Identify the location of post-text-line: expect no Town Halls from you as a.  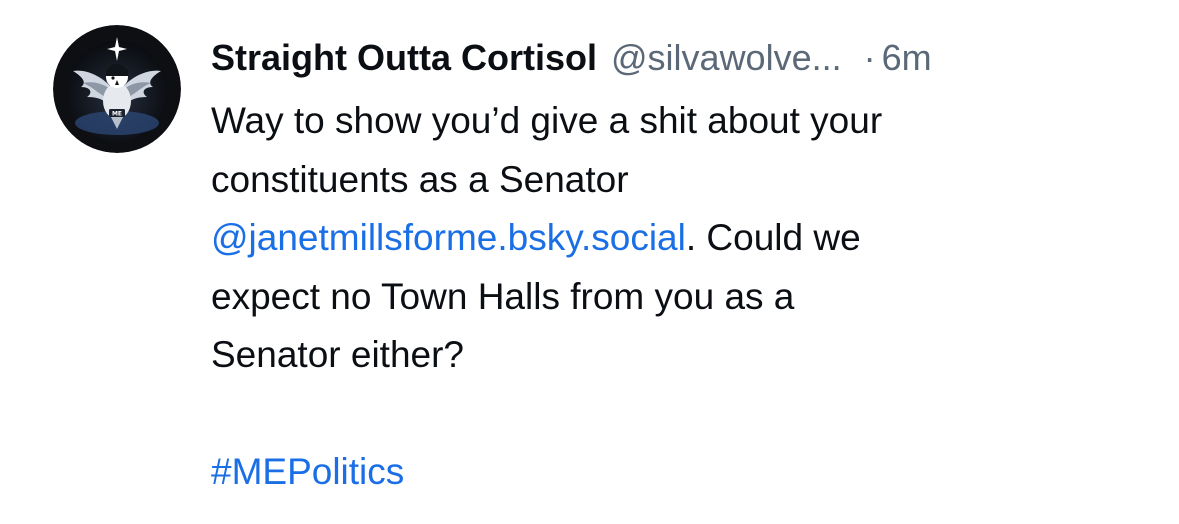
(503, 296).